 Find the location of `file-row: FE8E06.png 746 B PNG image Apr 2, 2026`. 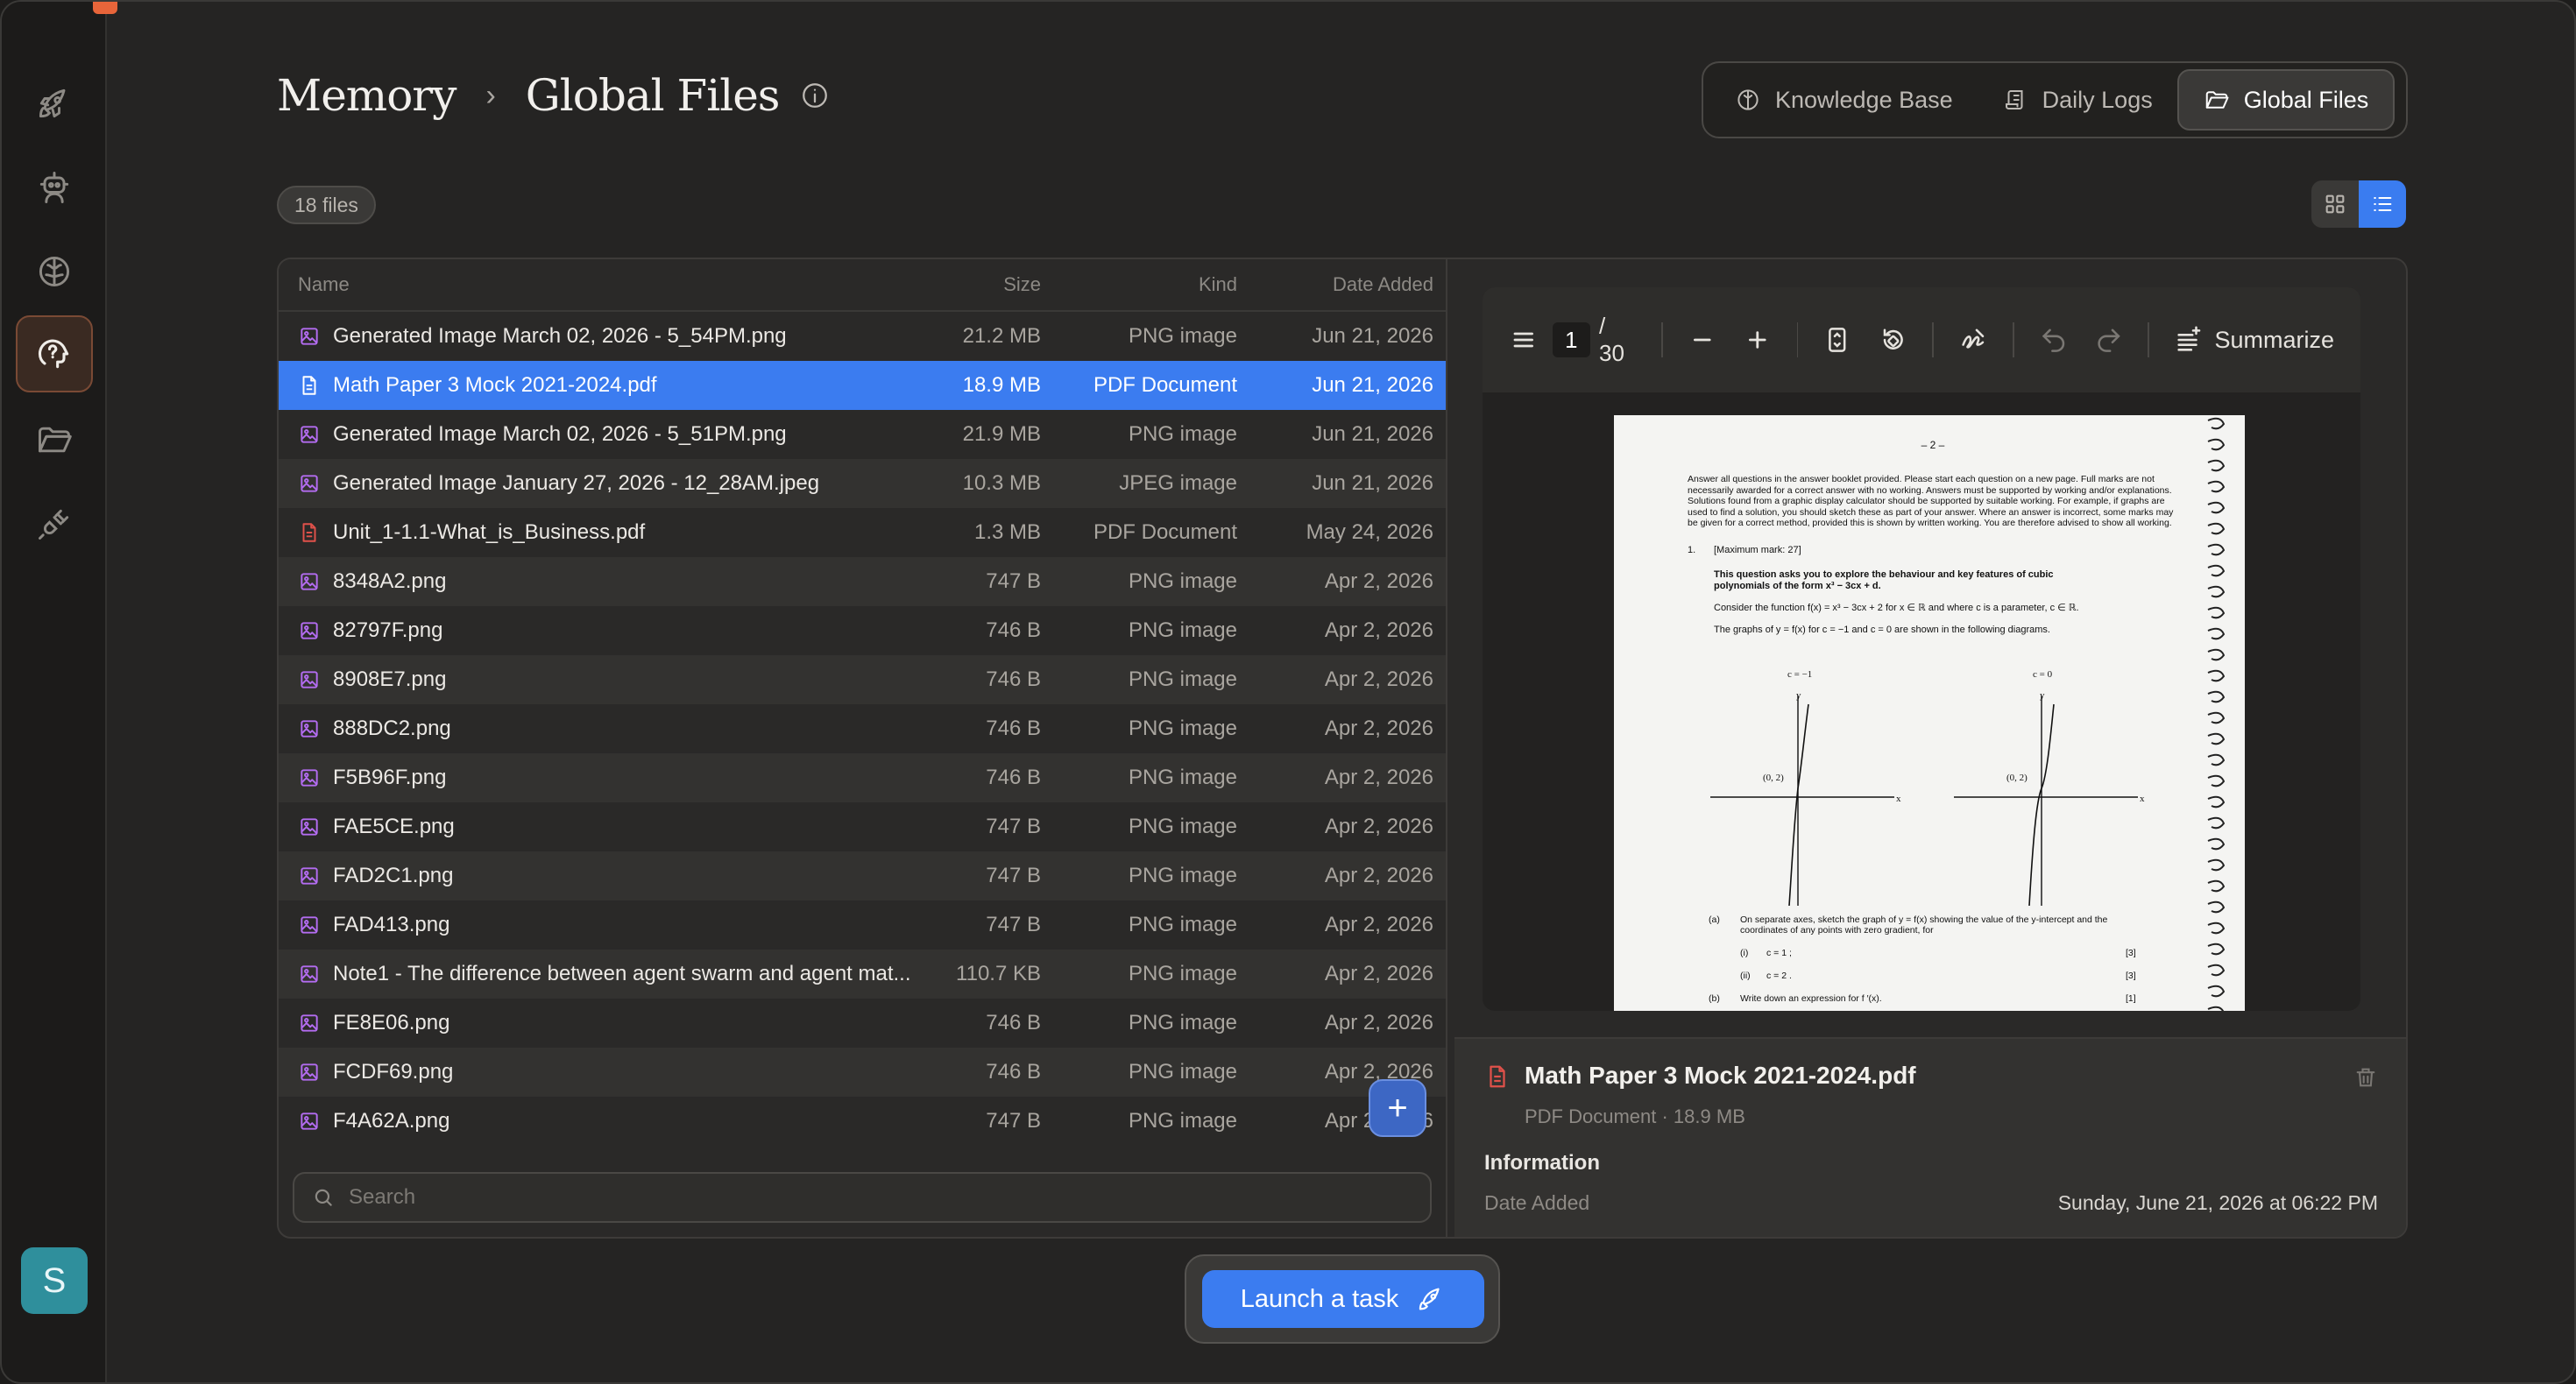

file-row: FE8E06.png 746 B PNG image Apr 2, 2026 is located at coordinates (862, 1023).